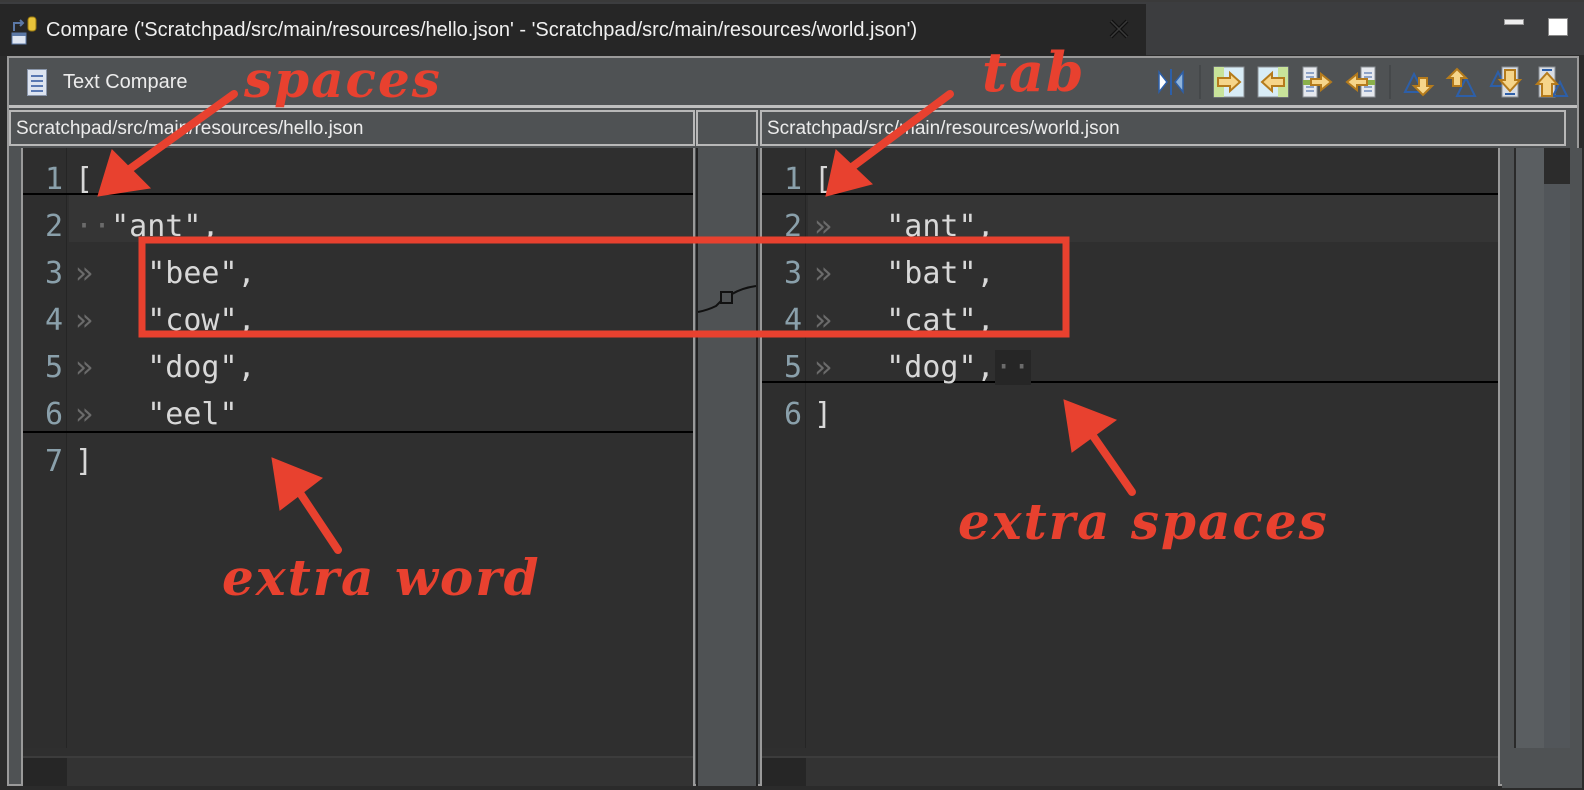  I want to click on code-line: 6], so click(1130, 414).